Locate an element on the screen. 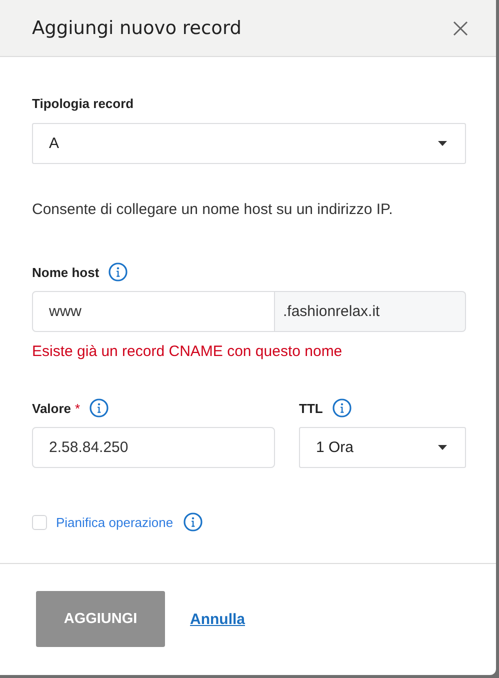  value-input: 2.58.84.250 is located at coordinates (153, 447).